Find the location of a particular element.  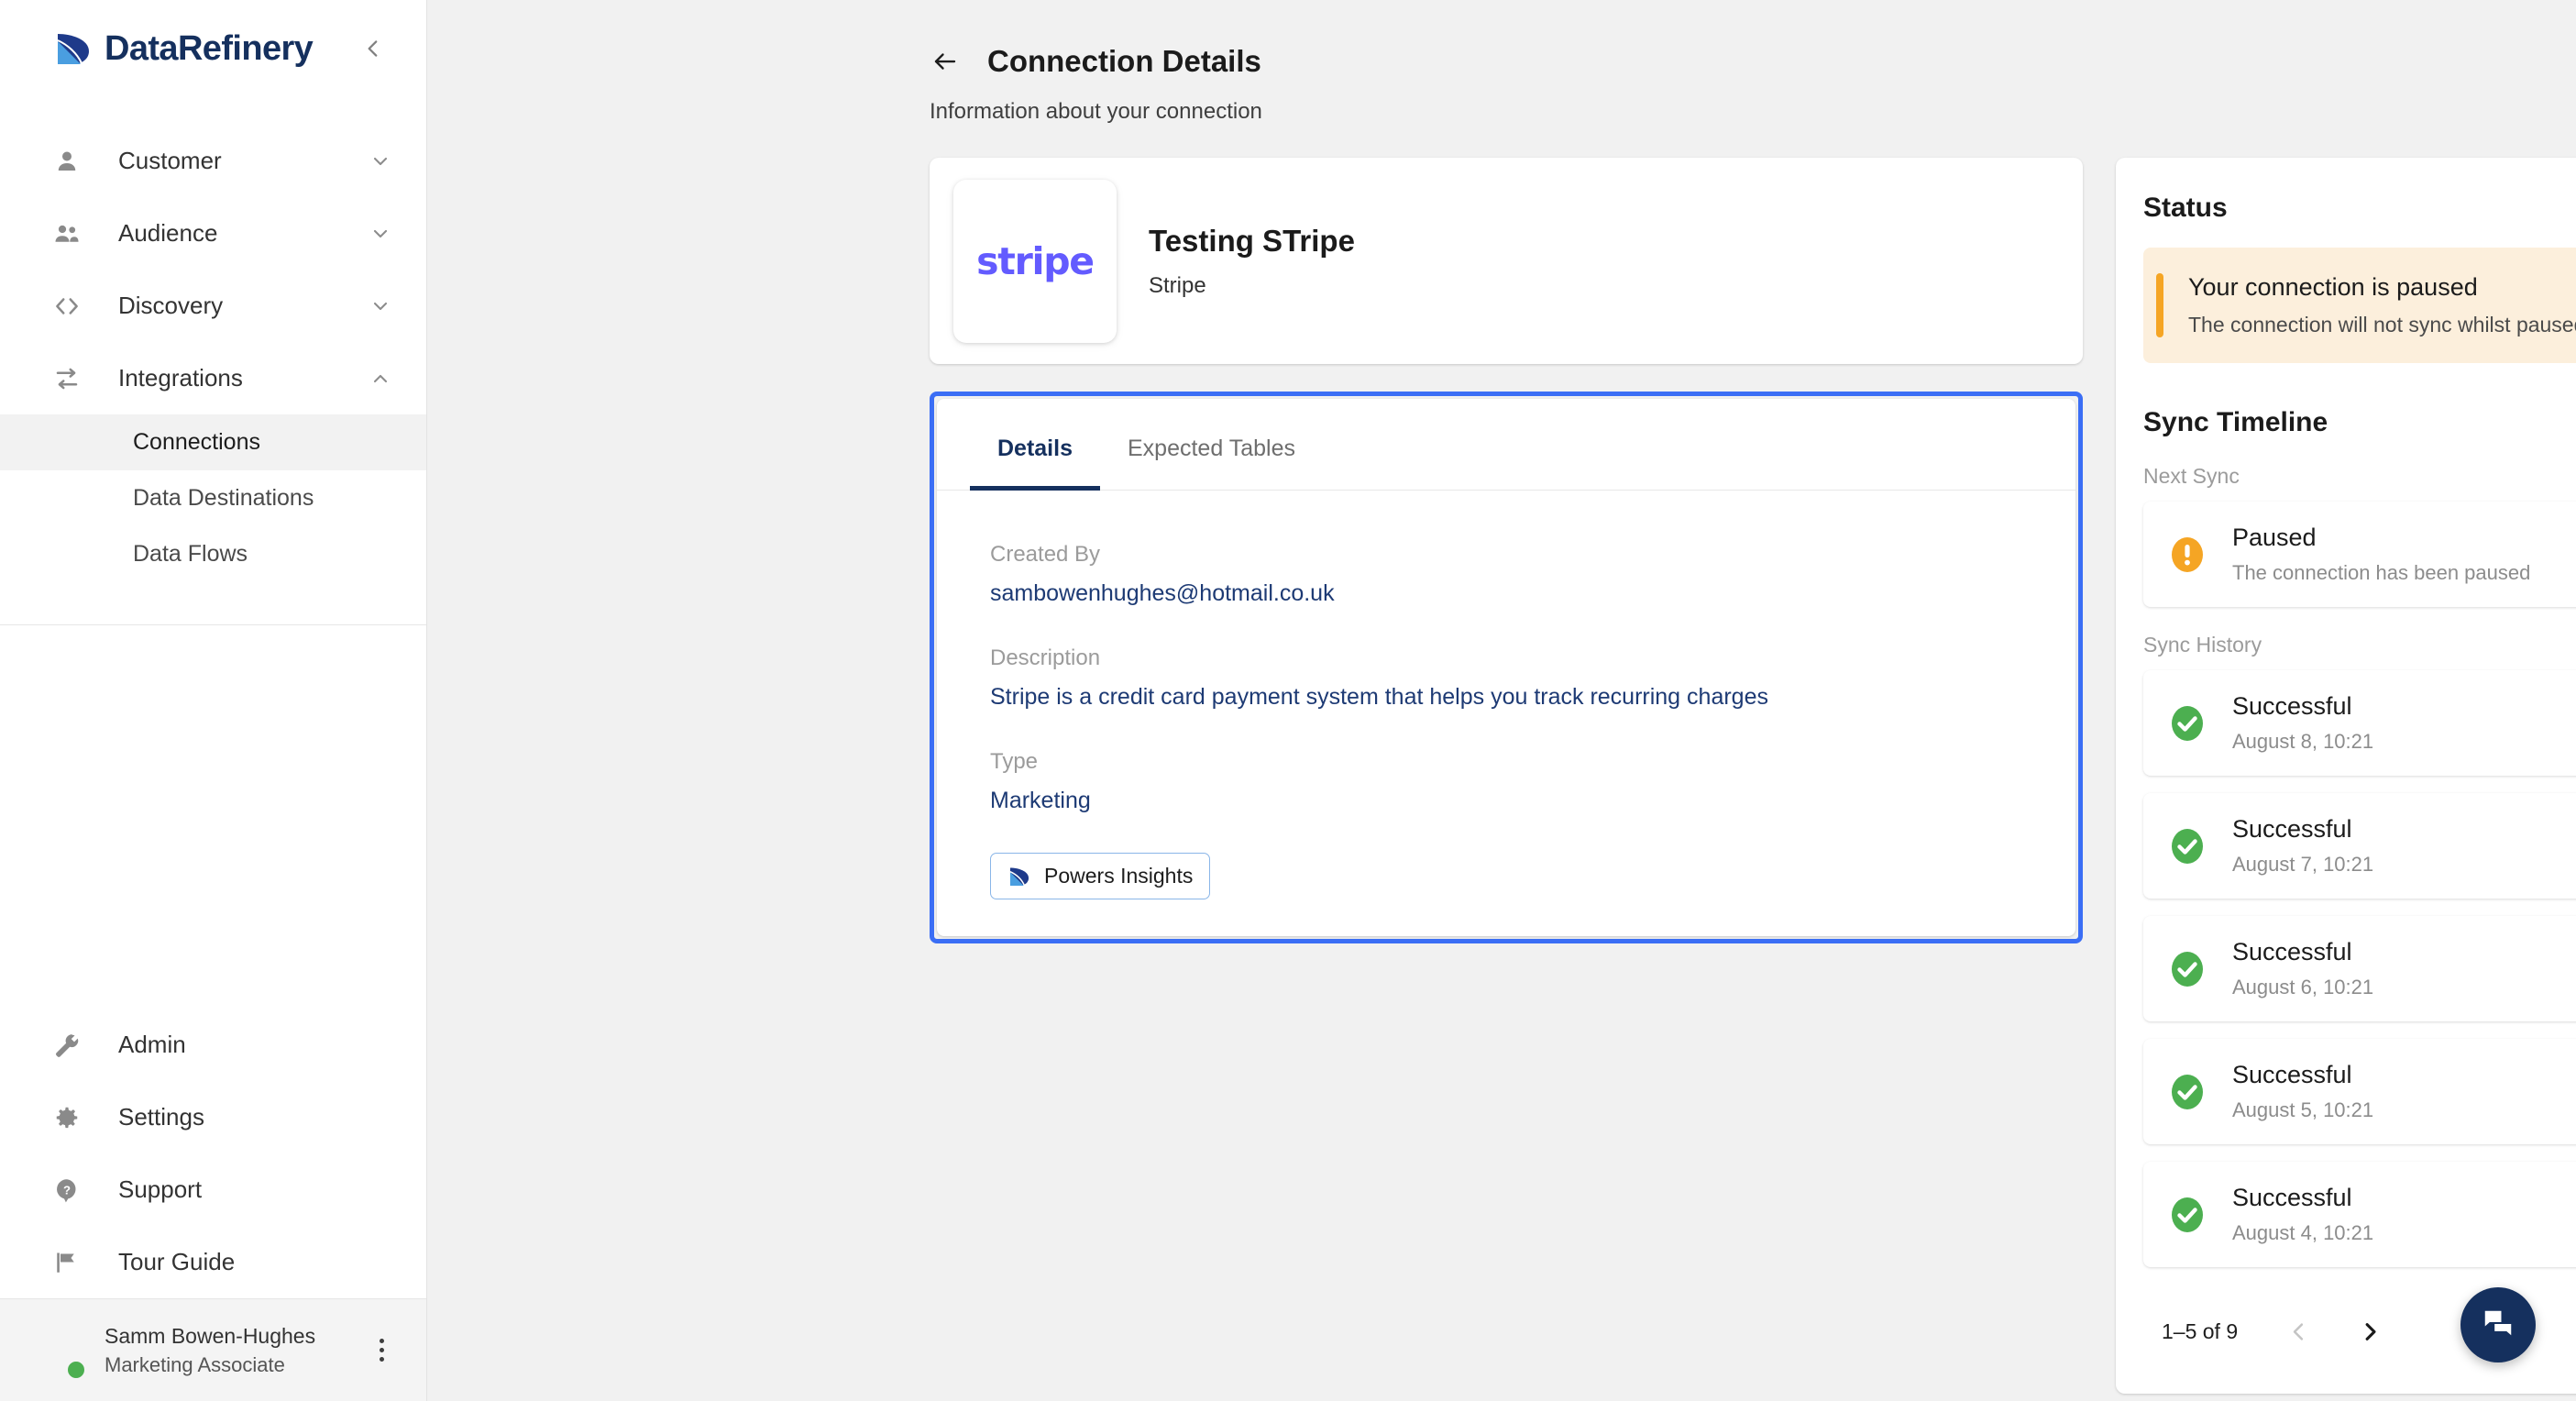

pagination-next-button is located at coordinates (2370, 1331).